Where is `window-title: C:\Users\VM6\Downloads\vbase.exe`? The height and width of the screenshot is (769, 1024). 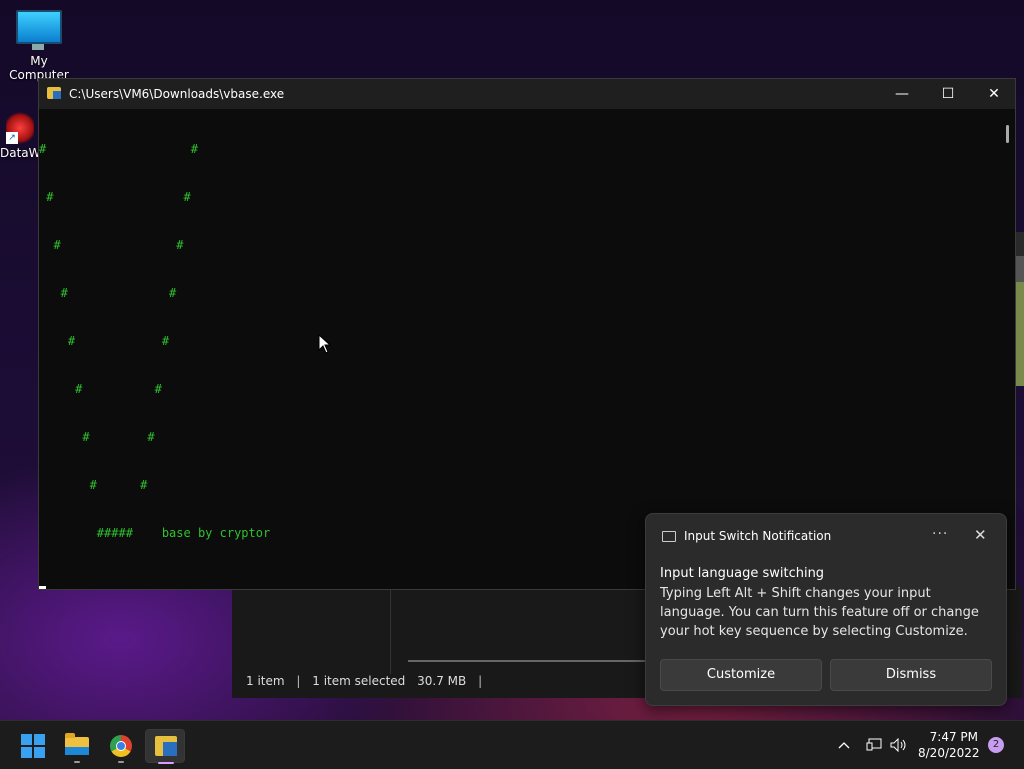 window-title: C:\Users\VM6\Downloads\vbase.exe is located at coordinates (177, 94).